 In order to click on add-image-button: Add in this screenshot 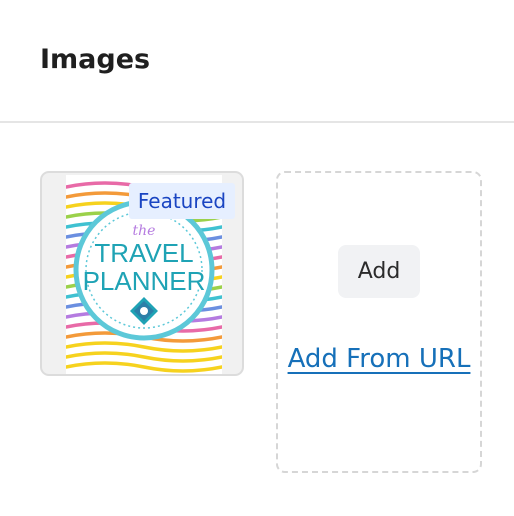, I will do `click(379, 271)`.